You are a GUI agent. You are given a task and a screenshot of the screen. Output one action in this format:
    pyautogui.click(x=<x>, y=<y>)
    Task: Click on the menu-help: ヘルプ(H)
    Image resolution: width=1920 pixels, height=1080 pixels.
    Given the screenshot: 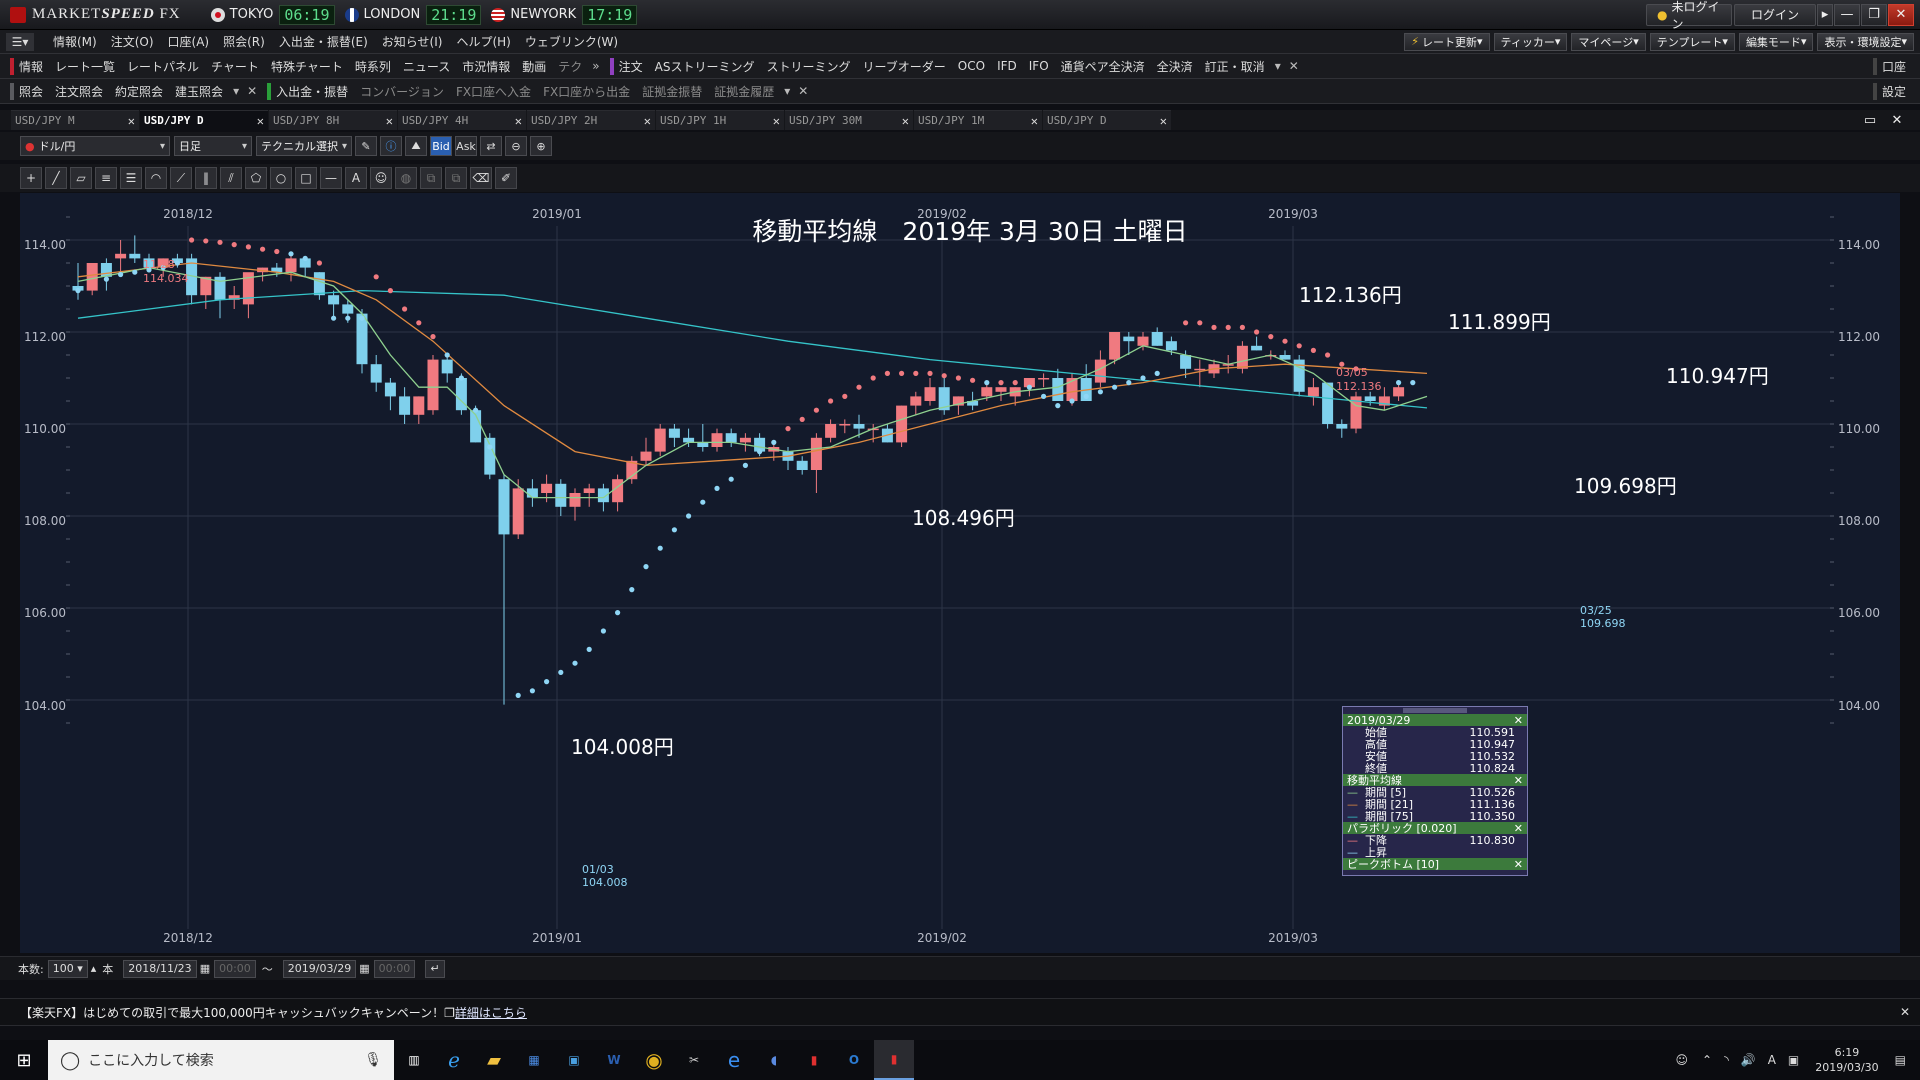 What is the action you would take?
    pyautogui.click(x=483, y=41)
    